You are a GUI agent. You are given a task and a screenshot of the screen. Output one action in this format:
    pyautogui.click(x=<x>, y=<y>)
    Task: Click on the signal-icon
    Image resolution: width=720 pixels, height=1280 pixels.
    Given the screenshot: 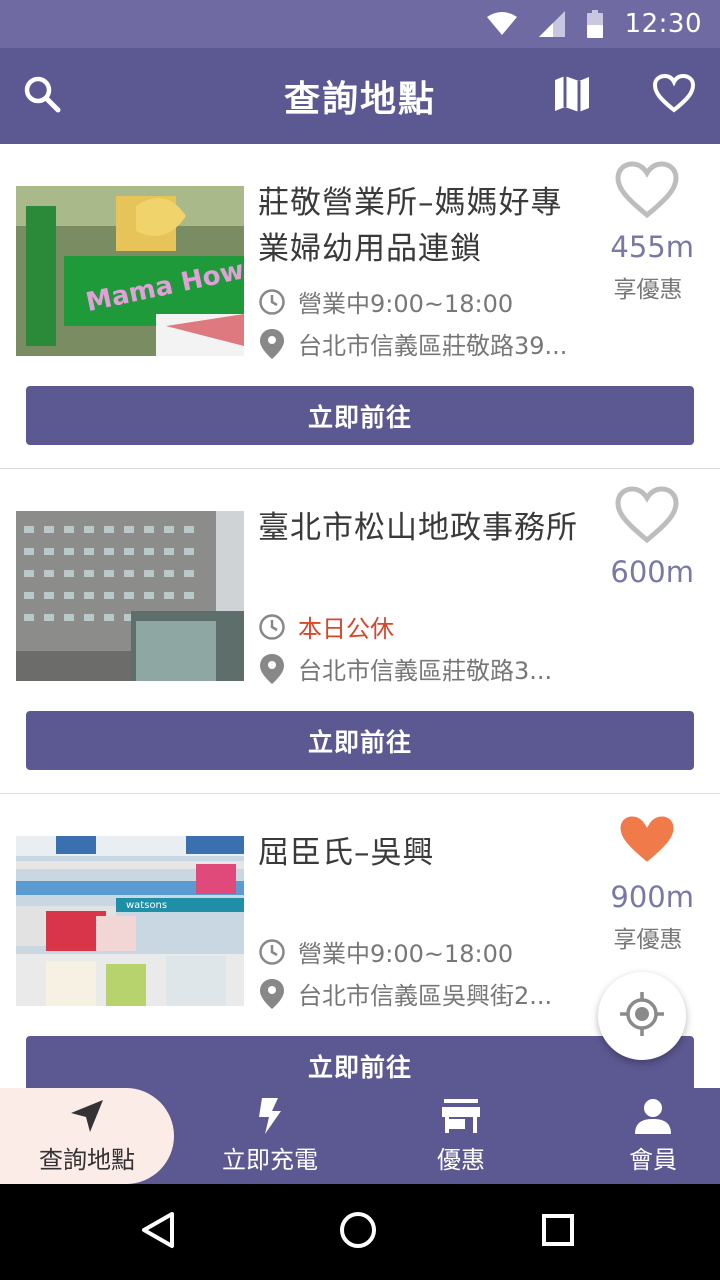 What is the action you would take?
    pyautogui.click(x=551, y=24)
    